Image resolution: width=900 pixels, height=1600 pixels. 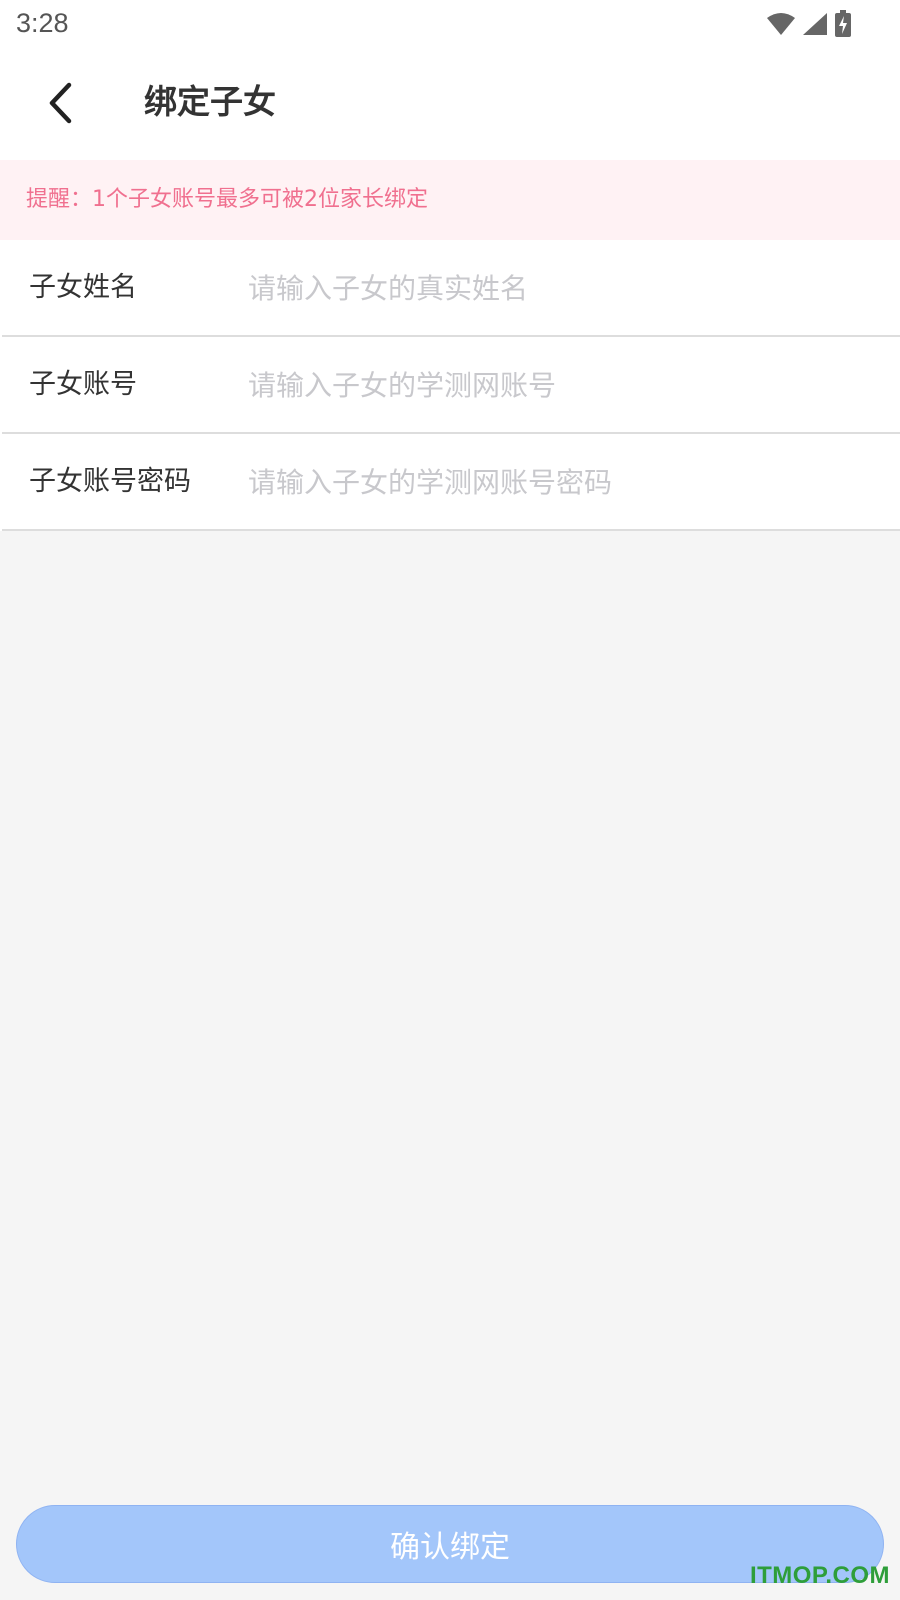 What do you see at coordinates (83, 384) in the screenshot?
I see `child-account-label: 子女账号` at bounding box center [83, 384].